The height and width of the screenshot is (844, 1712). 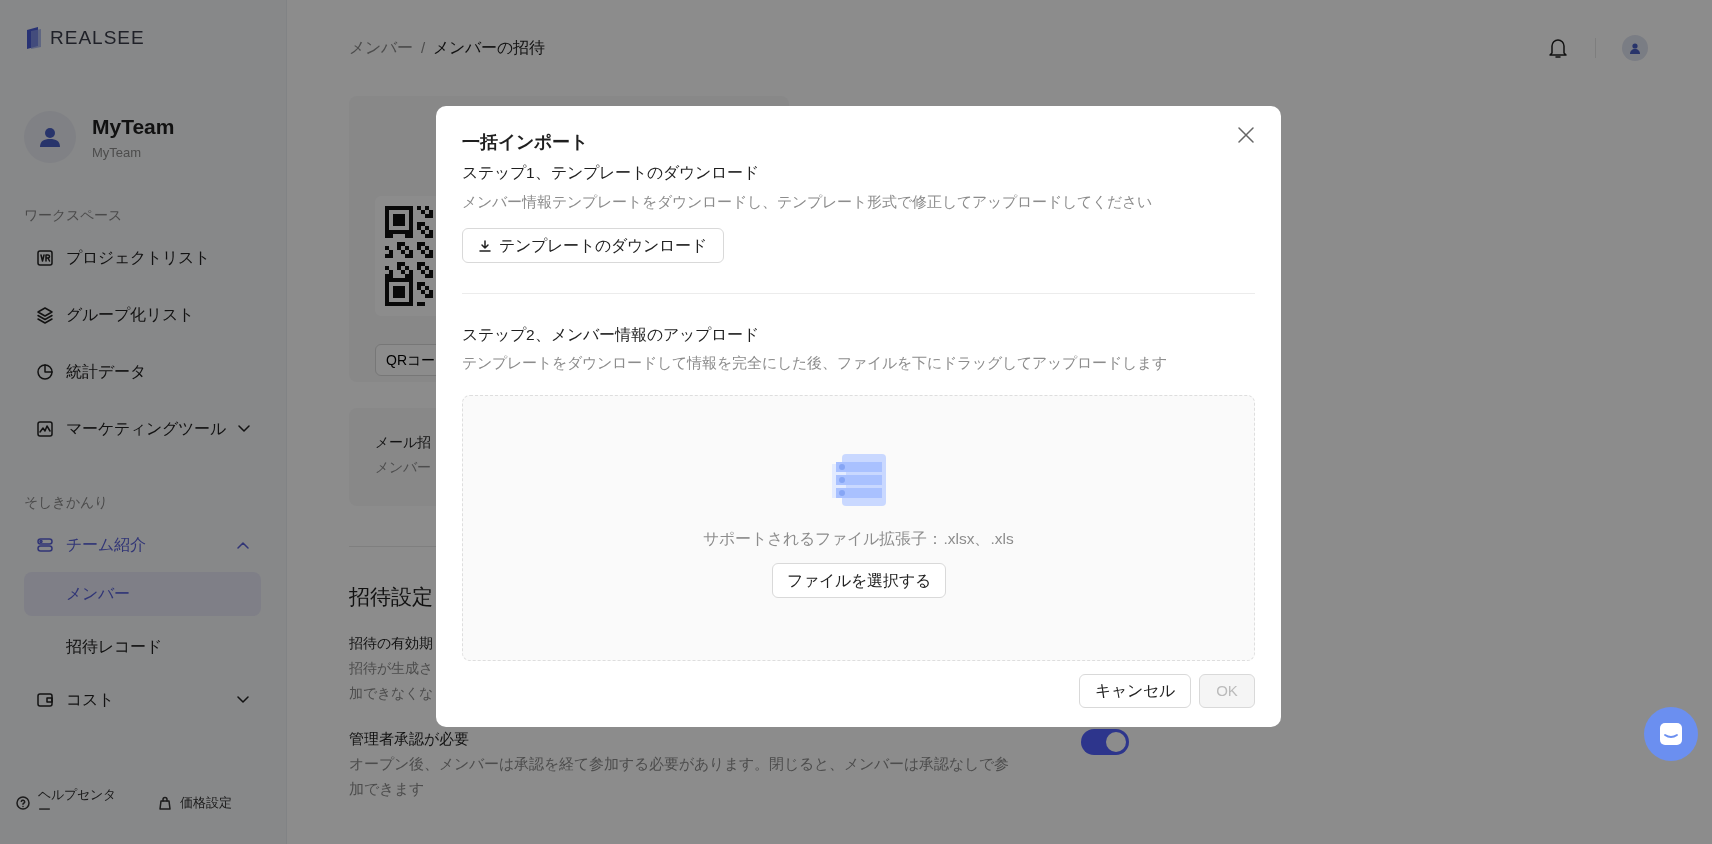 What do you see at coordinates (23, 803) in the screenshot?
I see `help-icon` at bounding box center [23, 803].